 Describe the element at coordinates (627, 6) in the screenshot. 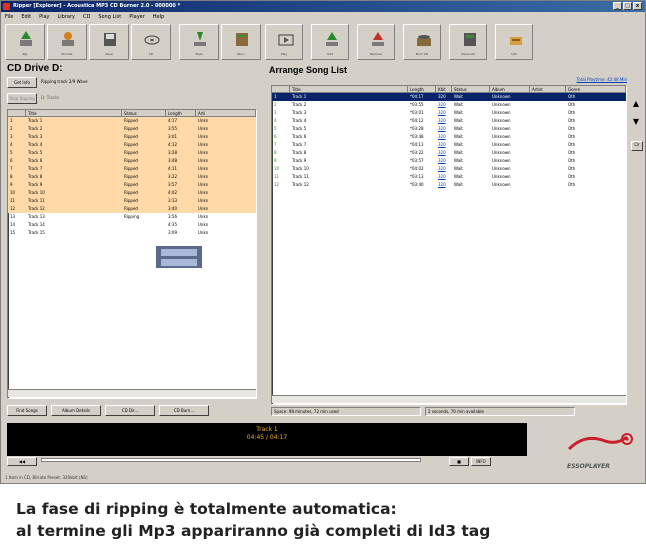

I see `maximize-button: □` at that location.